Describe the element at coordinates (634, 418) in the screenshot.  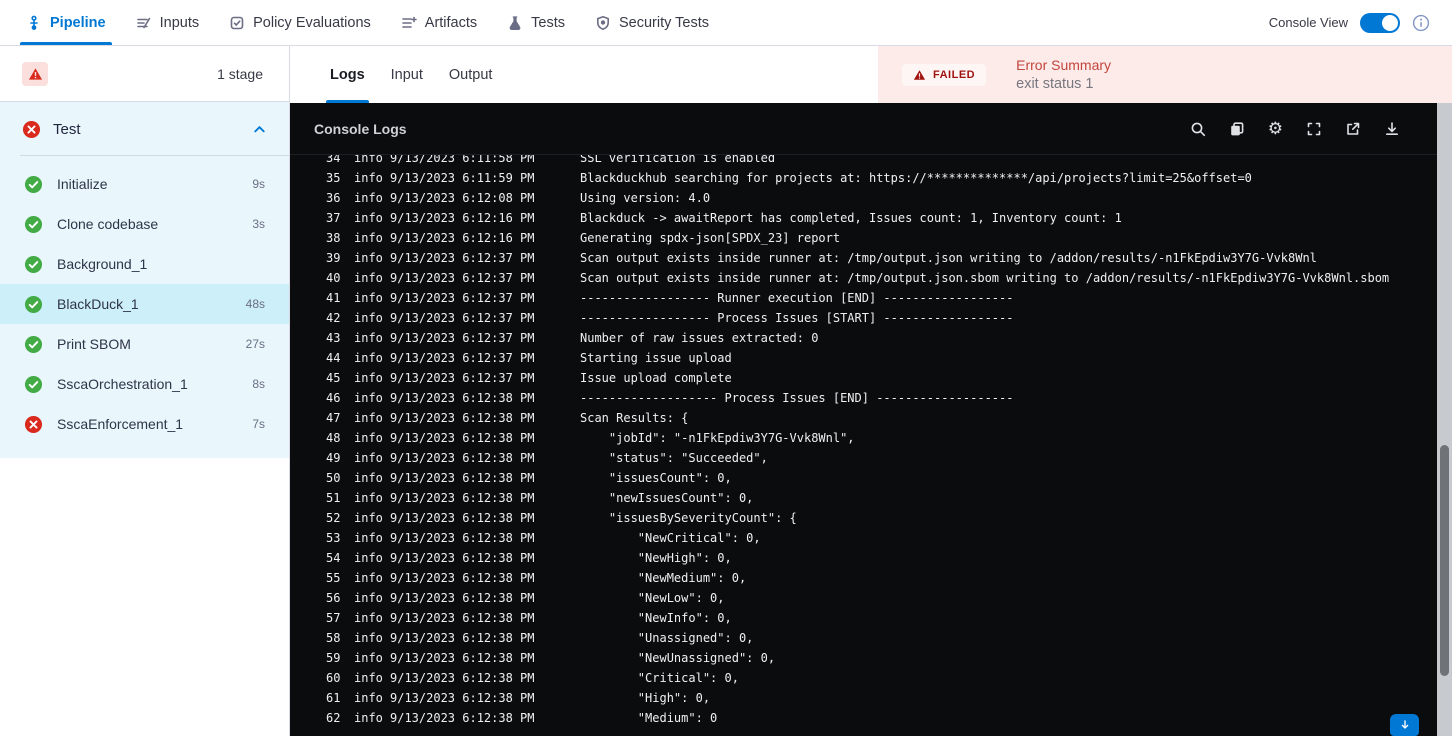
I see `log-message: Scan Results: {` at that location.